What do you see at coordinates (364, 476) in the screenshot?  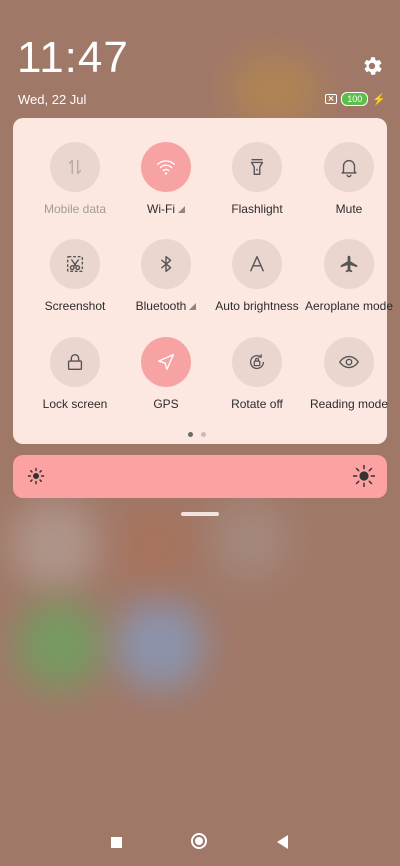 I see `brightness-high-icon` at bounding box center [364, 476].